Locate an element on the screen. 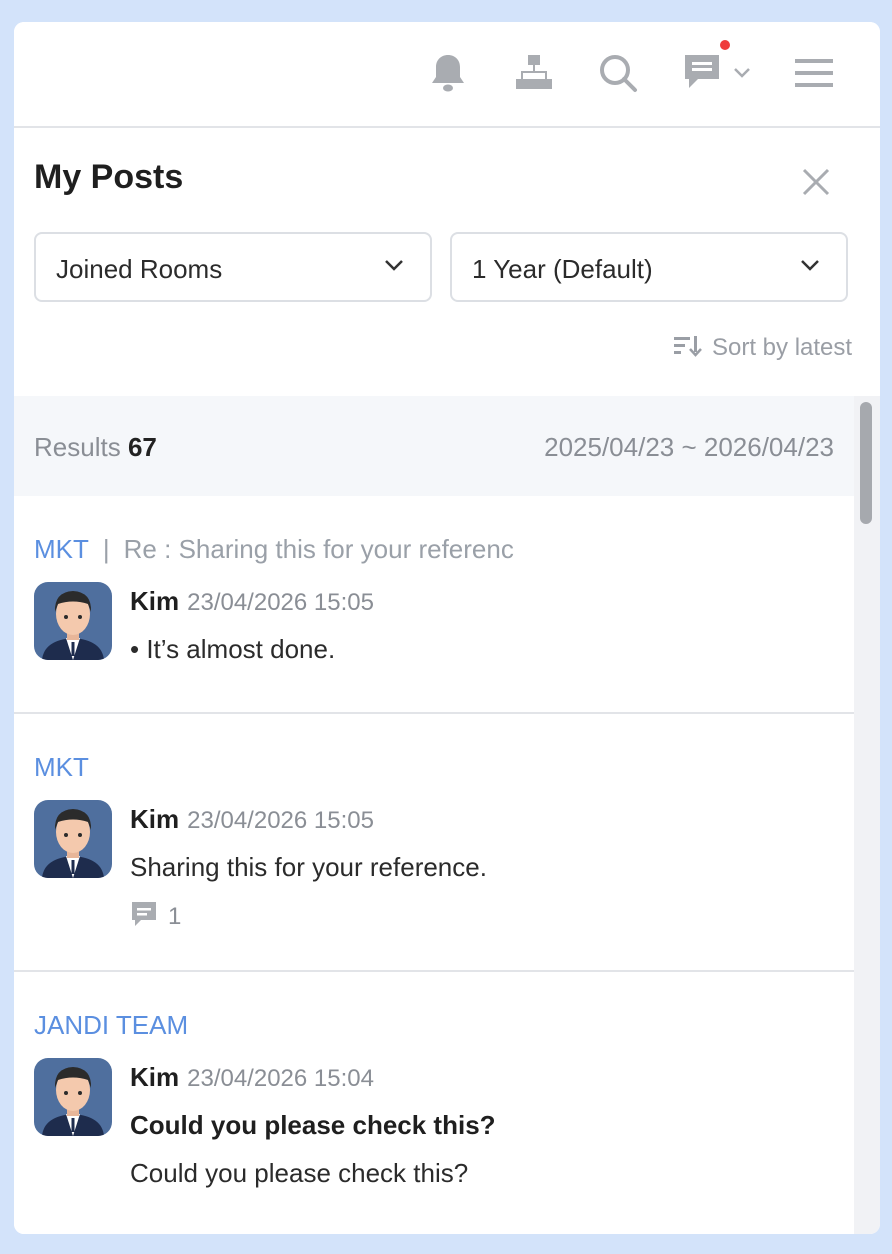  close-button is located at coordinates (816, 182).